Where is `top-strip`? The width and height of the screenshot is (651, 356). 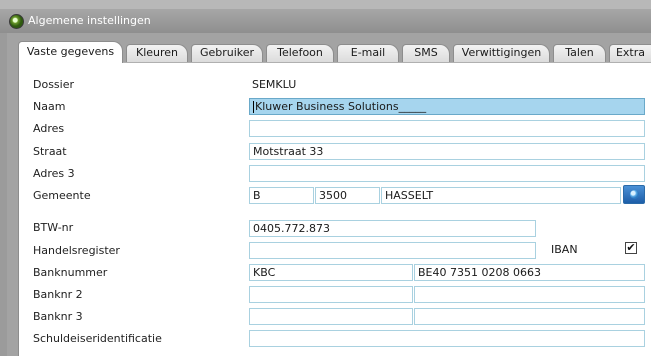
top-strip is located at coordinates (325, 4).